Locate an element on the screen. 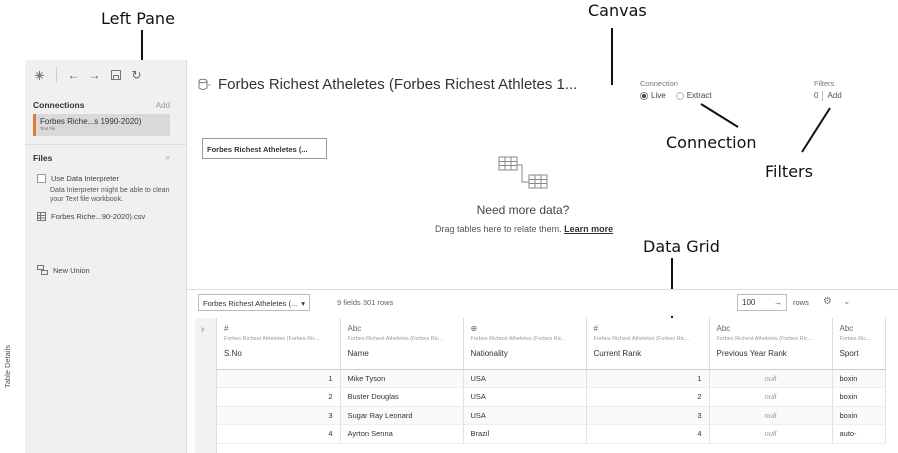  connections-section-header: Connections Add is located at coordinates (105, 105).